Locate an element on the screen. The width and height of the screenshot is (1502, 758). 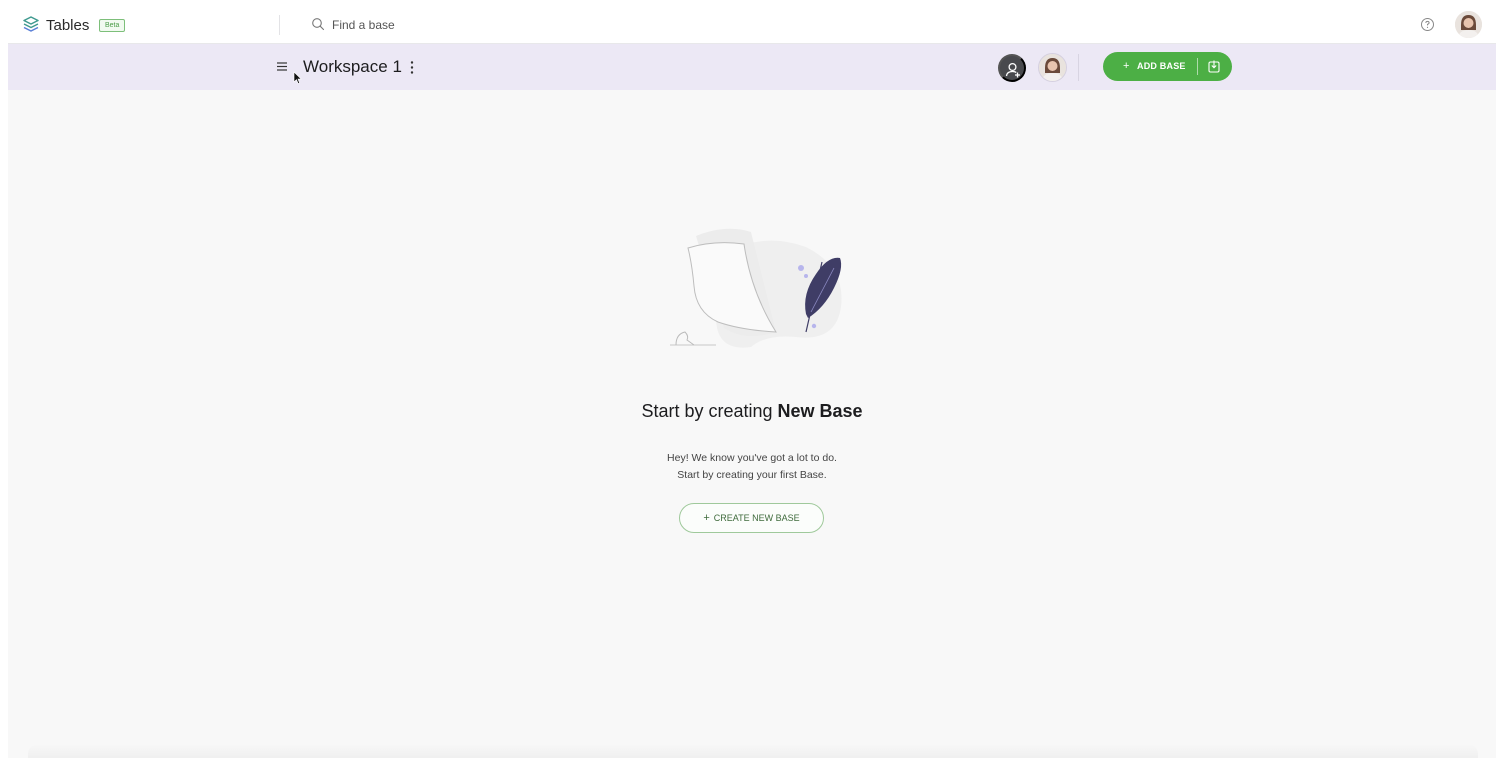
add-base-label: ADD BASE is located at coordinates (1161, 66).